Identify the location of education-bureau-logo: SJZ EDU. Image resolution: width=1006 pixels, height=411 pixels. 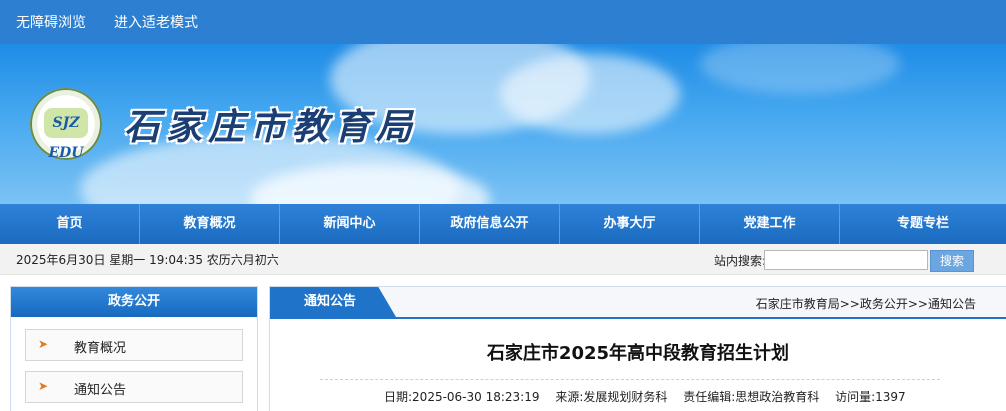
(66, 124).